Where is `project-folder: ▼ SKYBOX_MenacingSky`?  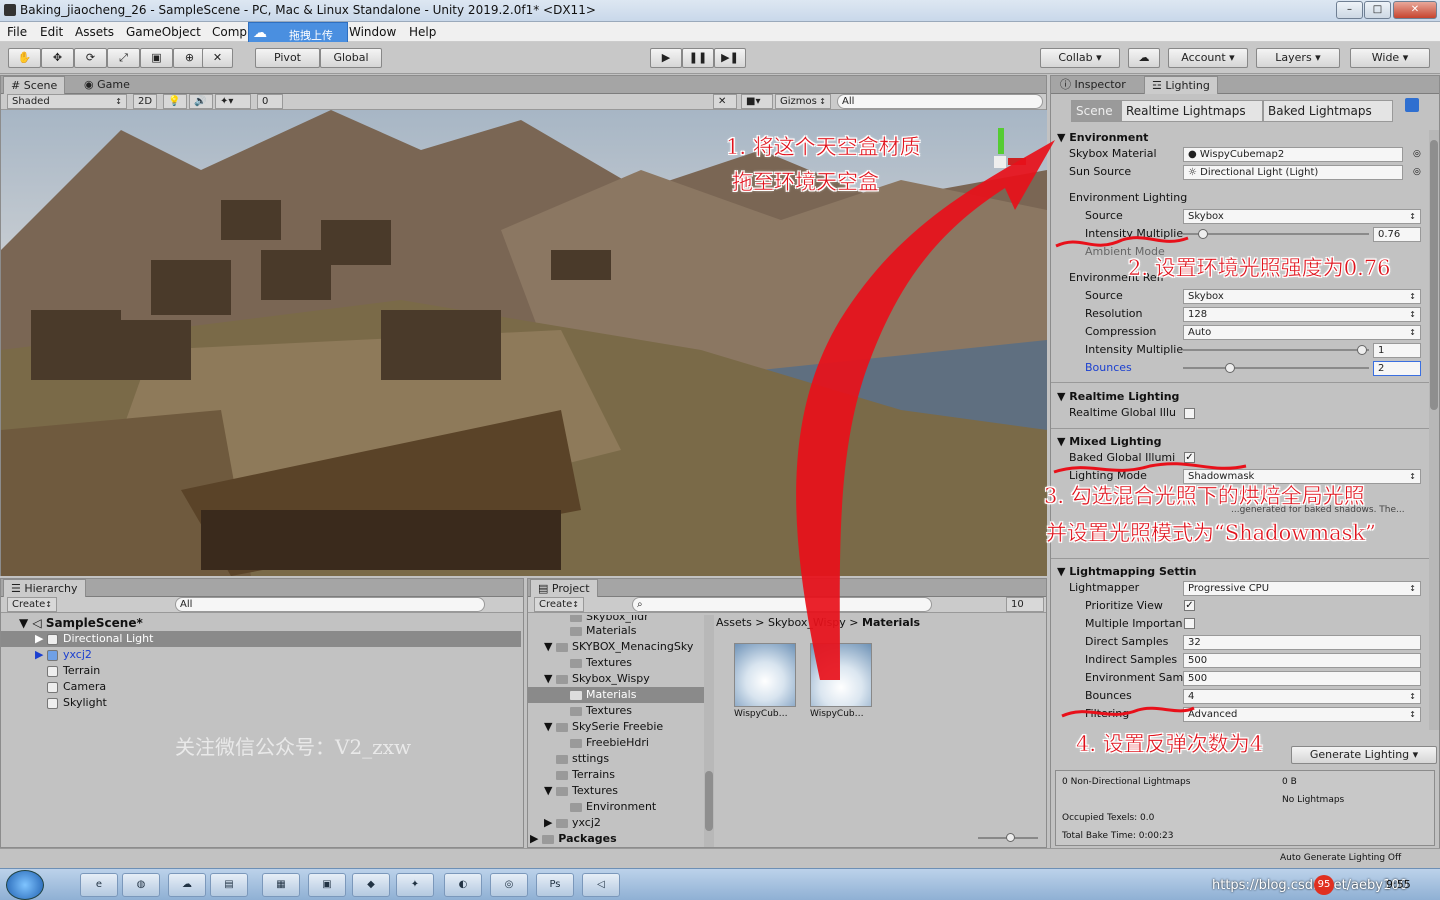
project-folder: ▼ SKYBOX_MenacingSky is located at coordinates (610, 647).